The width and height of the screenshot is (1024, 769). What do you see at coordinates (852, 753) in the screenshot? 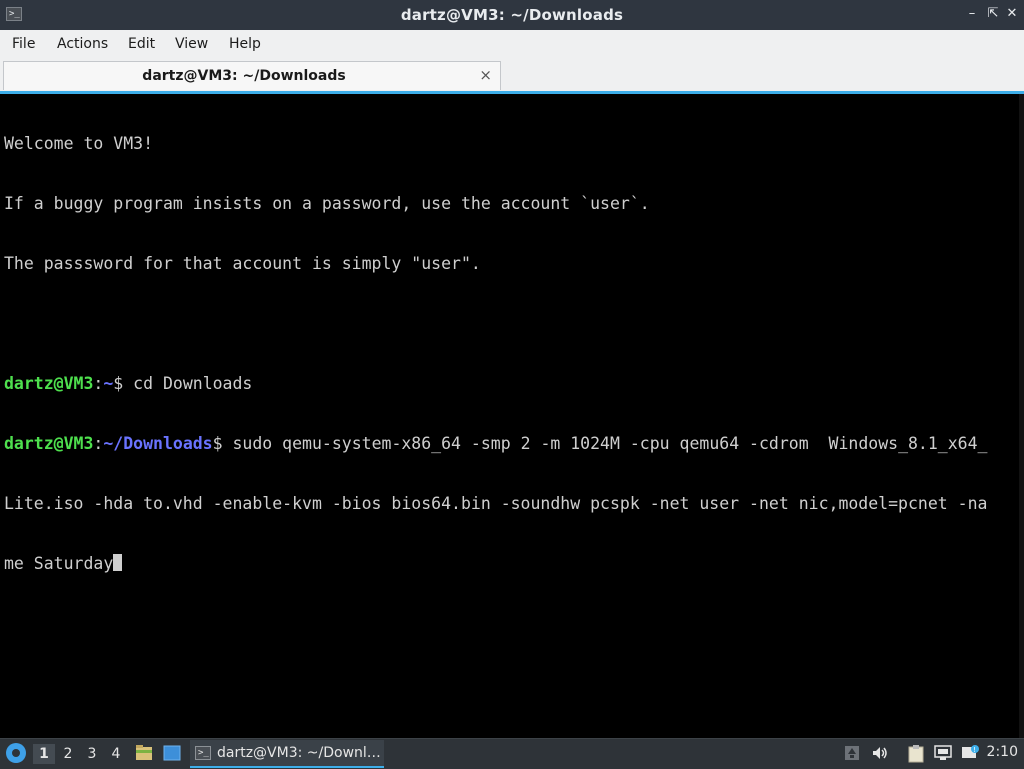
I see `update-icon` at bounding box center [852, 753].